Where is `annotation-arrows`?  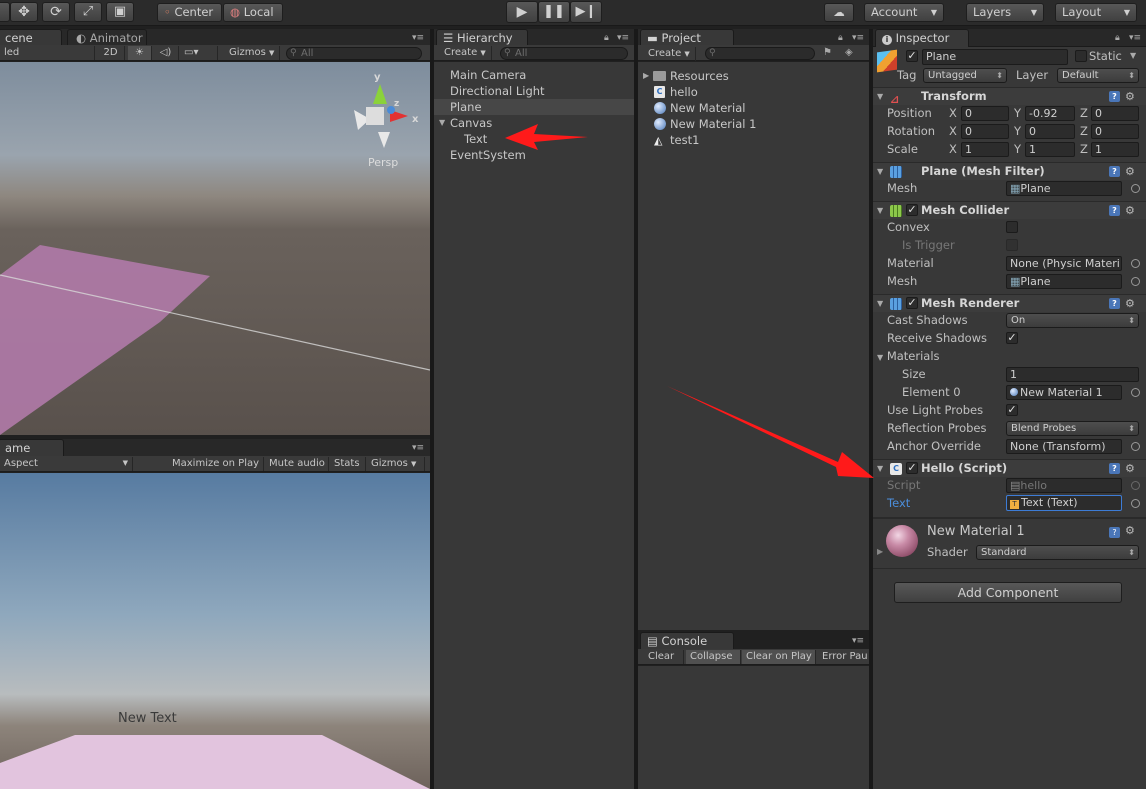 annotation-arrows is located at coordinates (689, 301).